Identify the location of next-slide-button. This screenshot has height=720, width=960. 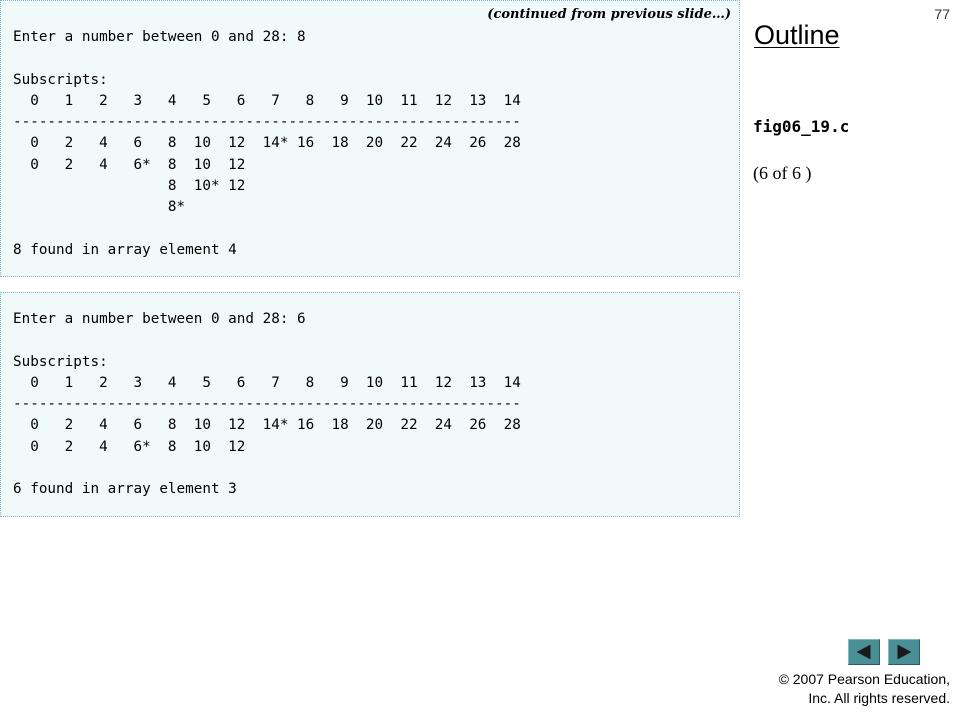
(904, 652).